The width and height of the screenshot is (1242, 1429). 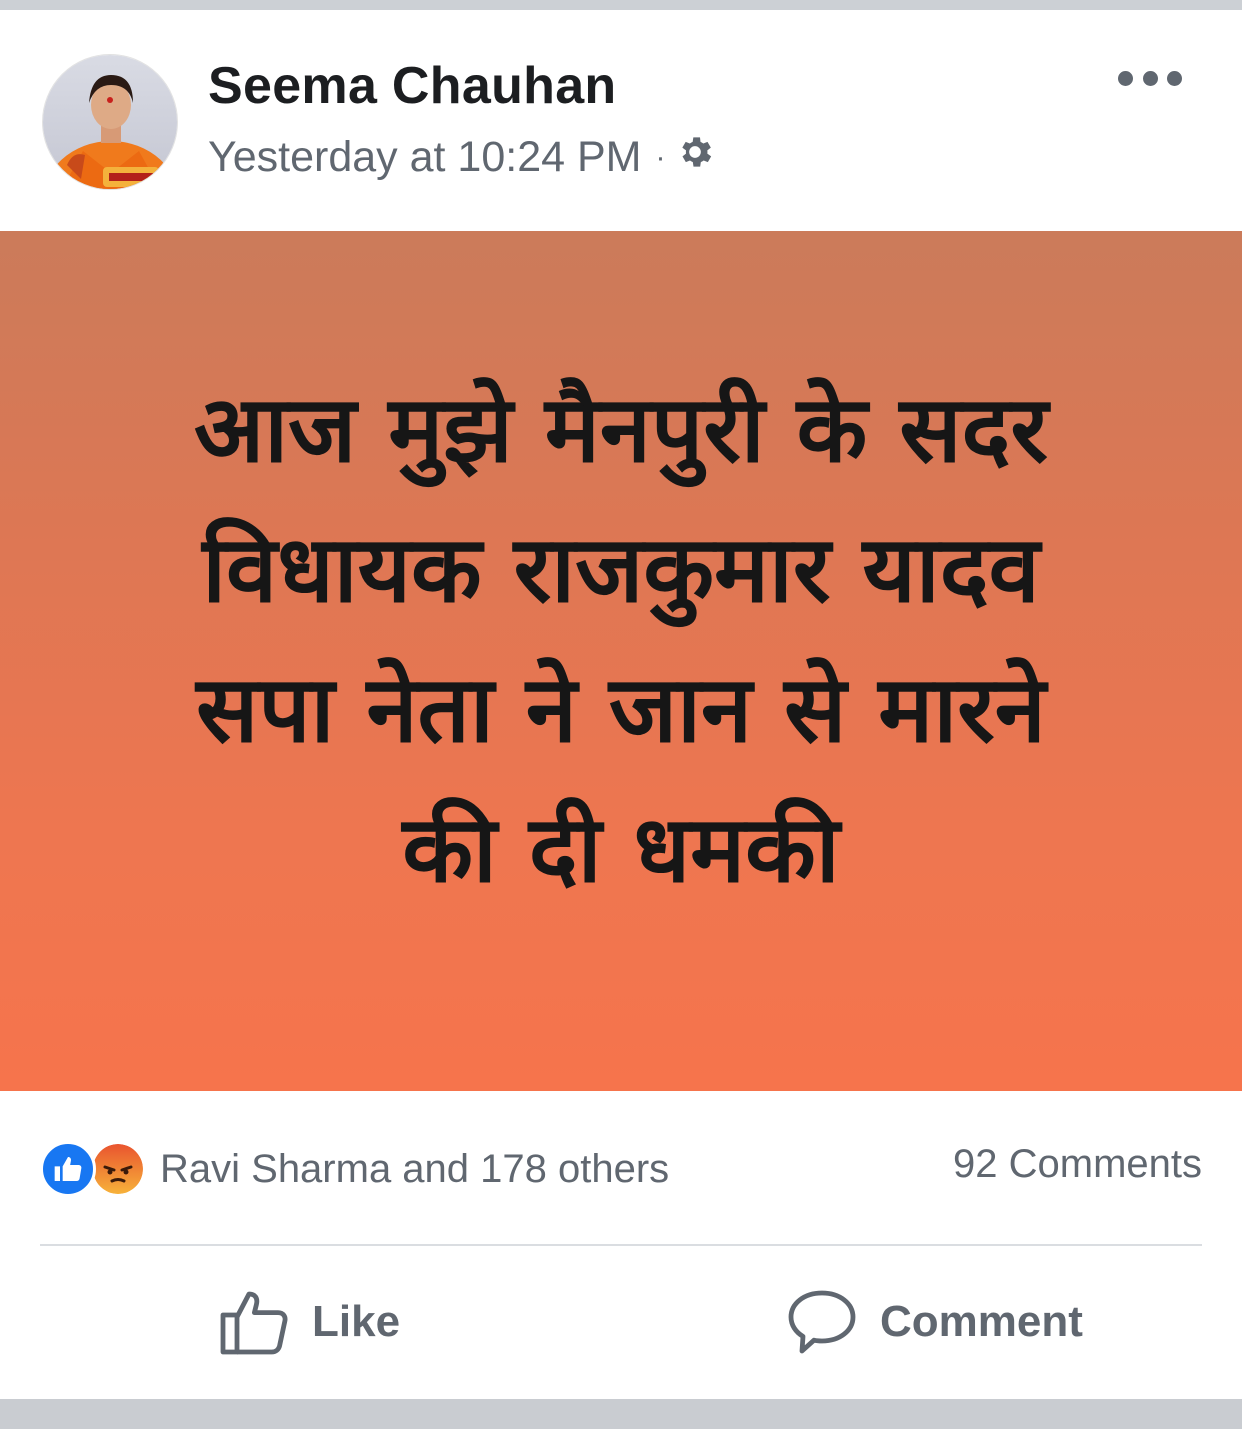 I want to click on post-text-line: आज मुझे मैनपुरी के सदर, so click(x=621, y=429).